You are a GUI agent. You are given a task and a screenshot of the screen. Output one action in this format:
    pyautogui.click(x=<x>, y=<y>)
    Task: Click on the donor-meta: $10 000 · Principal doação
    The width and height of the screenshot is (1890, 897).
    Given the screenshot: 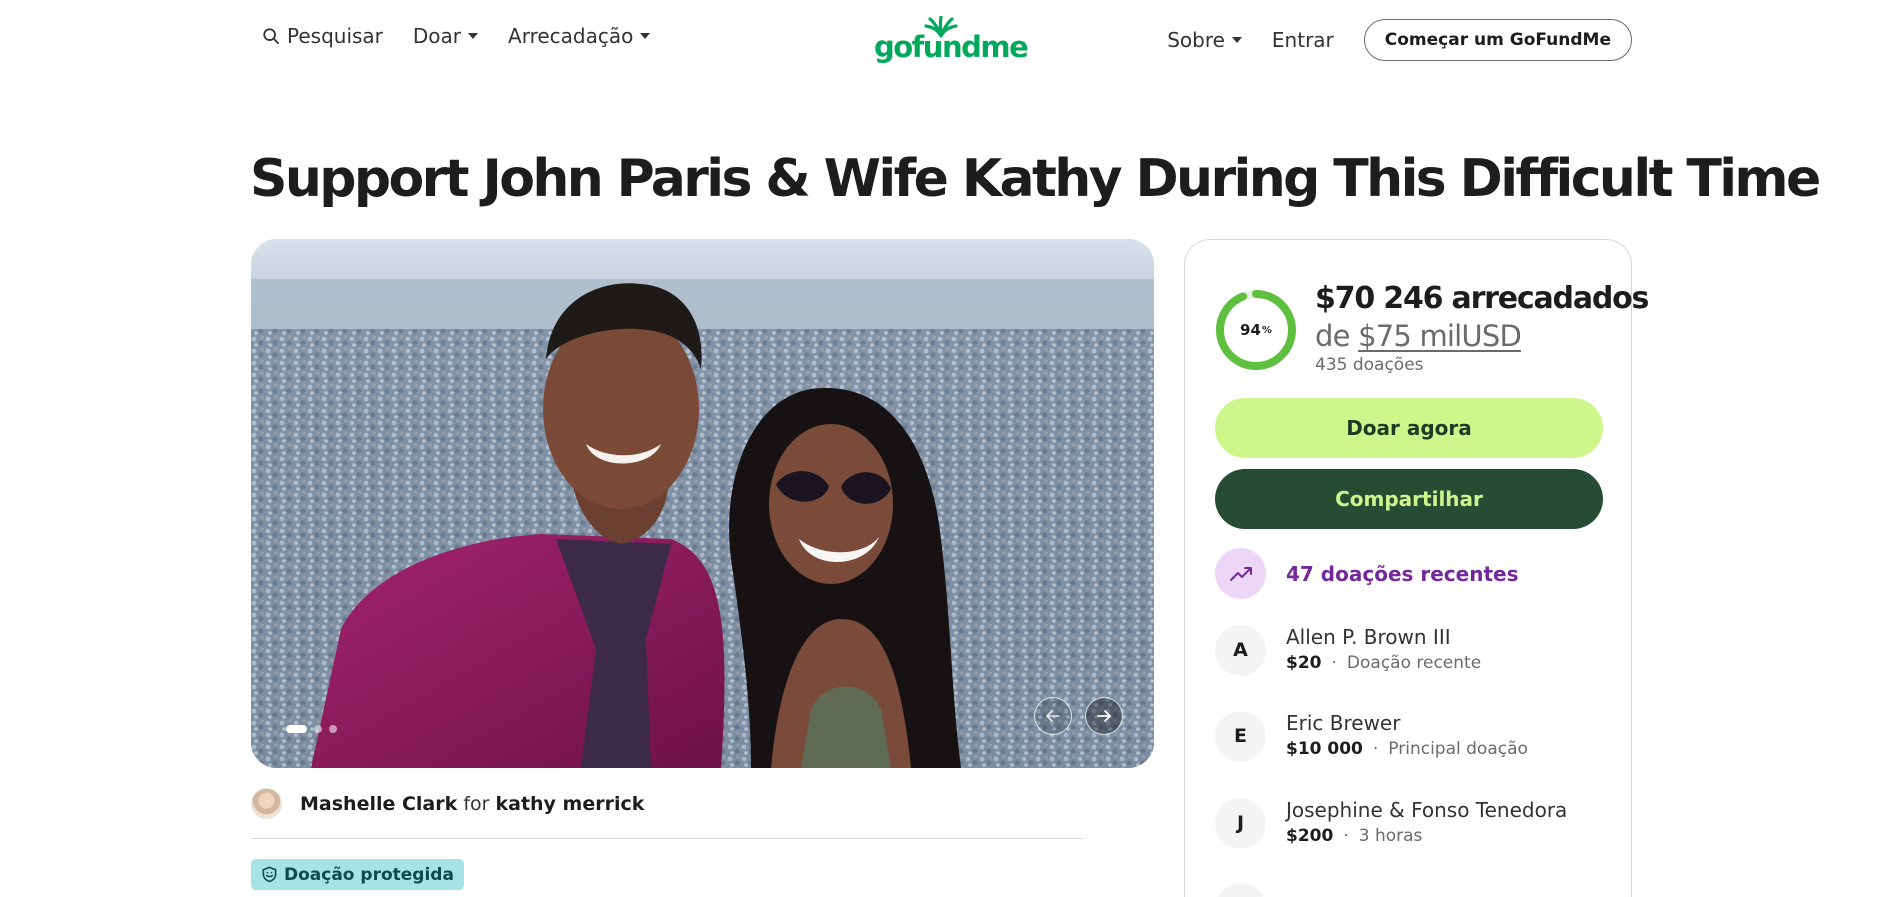 What is the action you would take?
    pyautogui.click(x=1407, y=749)
    